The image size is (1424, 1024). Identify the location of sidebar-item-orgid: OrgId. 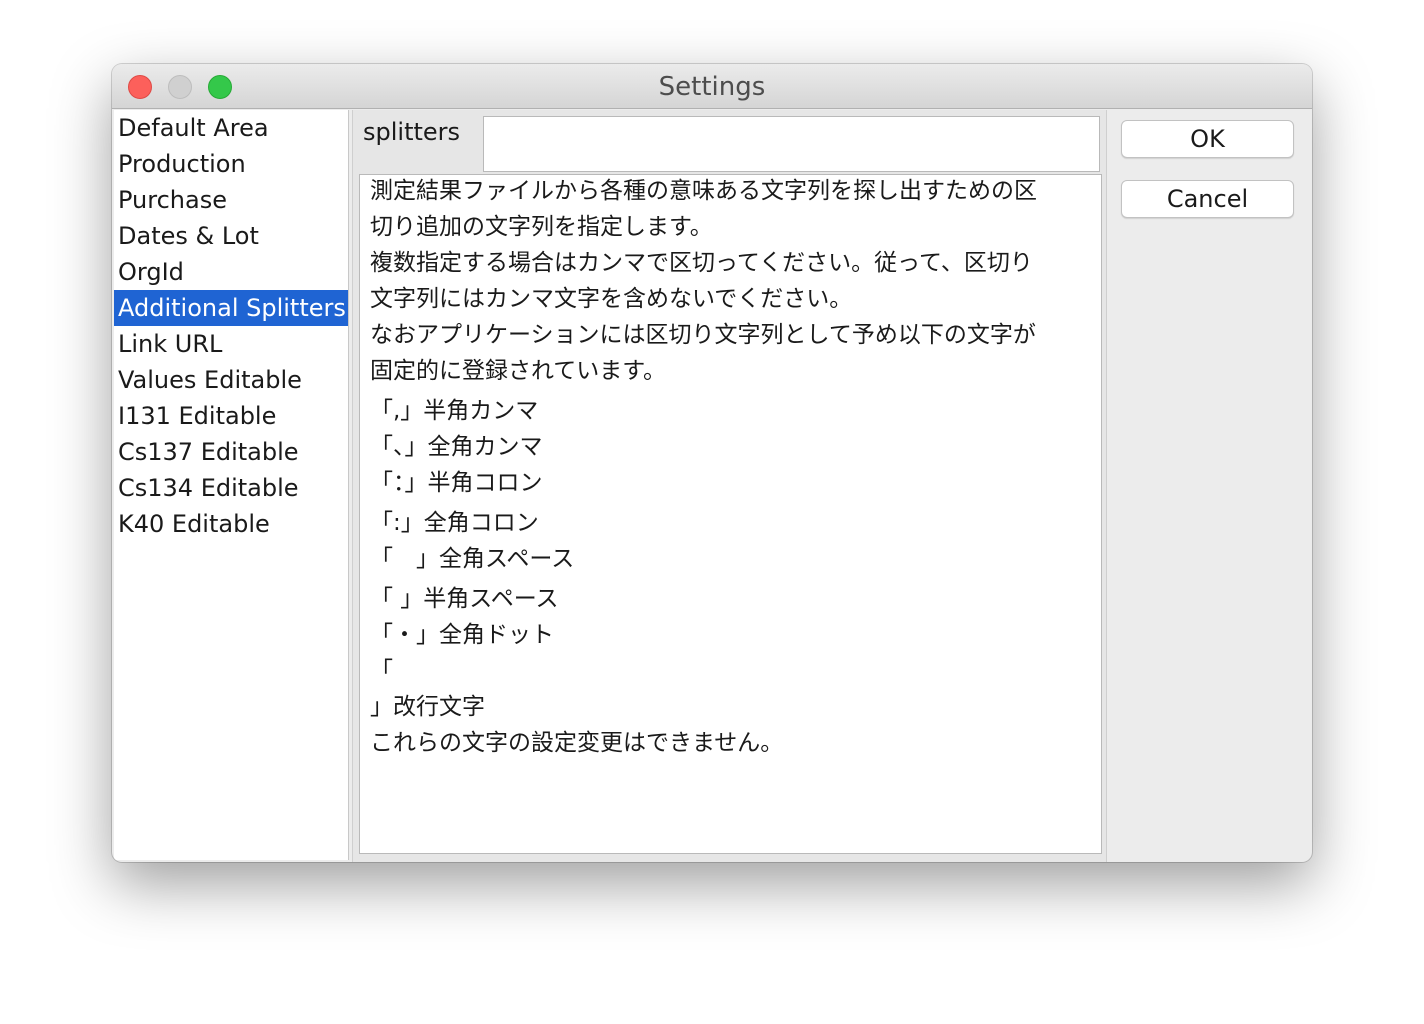
(231, 272).